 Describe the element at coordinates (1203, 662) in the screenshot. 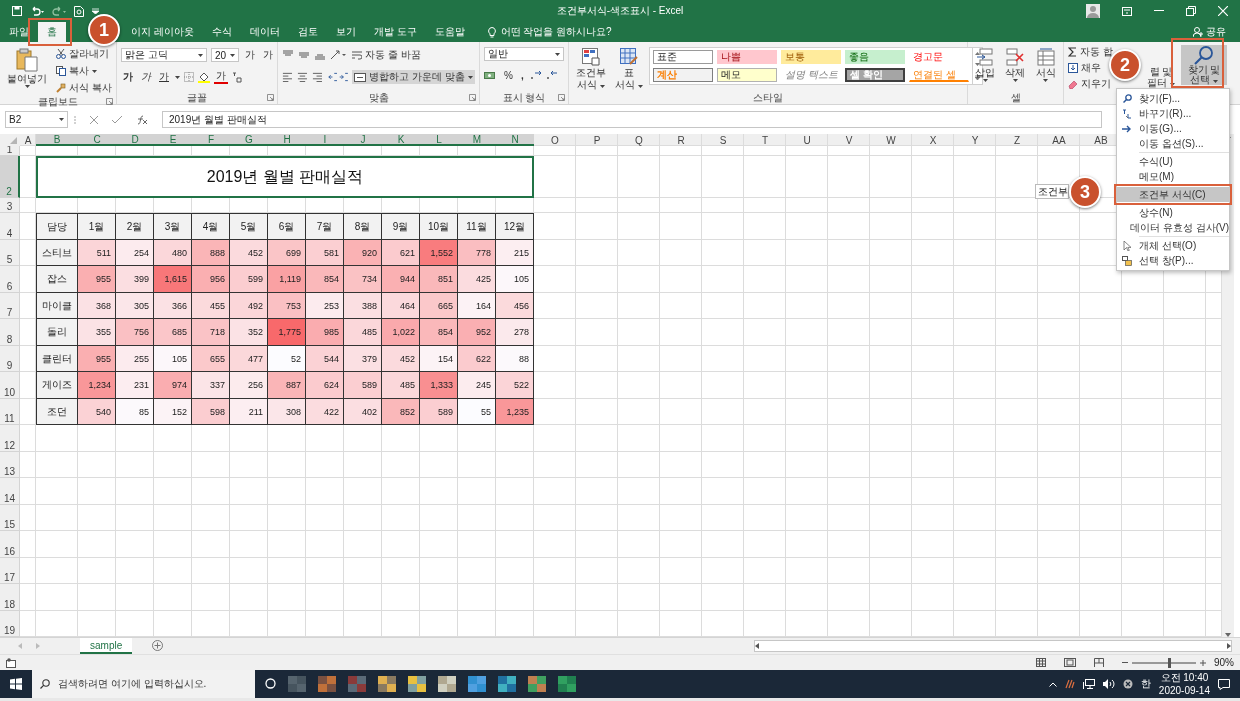

I see `zoom-in-icon` at that location.